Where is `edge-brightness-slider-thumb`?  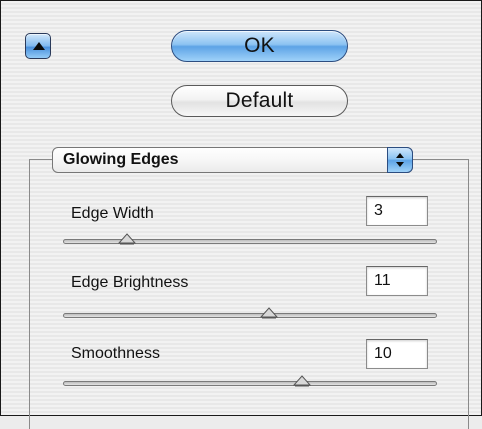
edge-brightness-slider-thumb is located at coordinates (269, 313).